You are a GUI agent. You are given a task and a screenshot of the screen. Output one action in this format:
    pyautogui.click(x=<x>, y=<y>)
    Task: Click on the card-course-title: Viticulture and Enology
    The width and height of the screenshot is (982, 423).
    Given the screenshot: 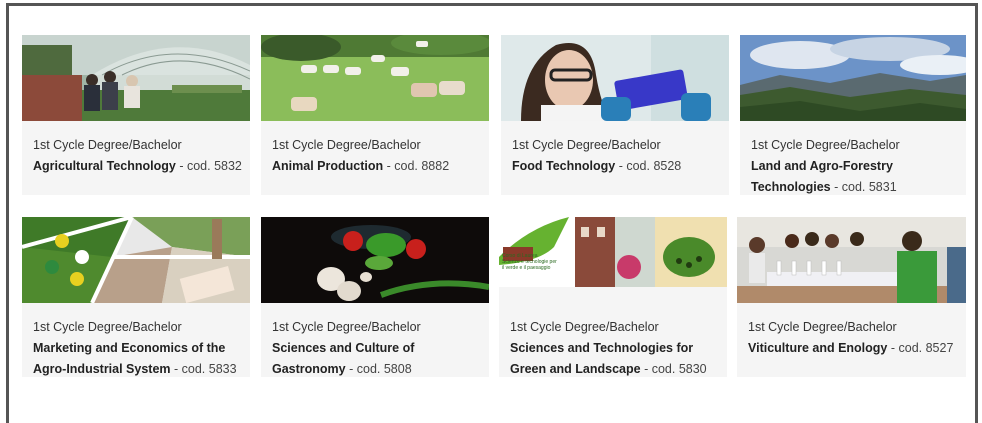 What is the action you would take?
    pyautogui.click(x=818, y=348)
    